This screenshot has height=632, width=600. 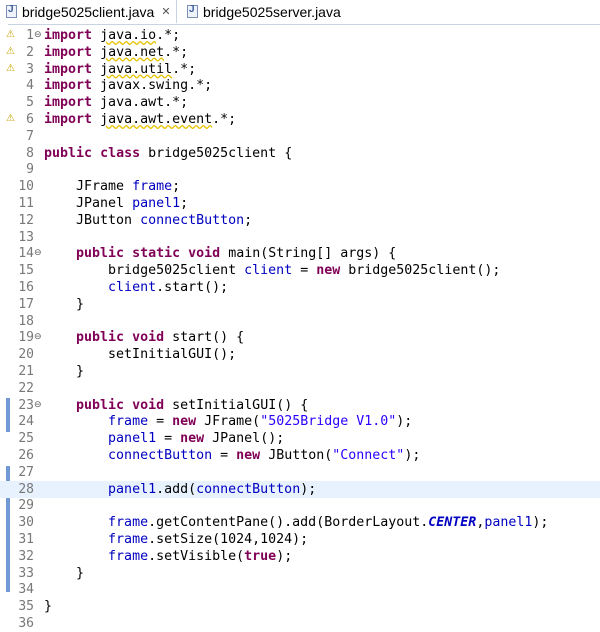 What do you see at coordinates (26, 556) in the screenshot?
I see `line-number: 32` at bounding box center [26, 556].